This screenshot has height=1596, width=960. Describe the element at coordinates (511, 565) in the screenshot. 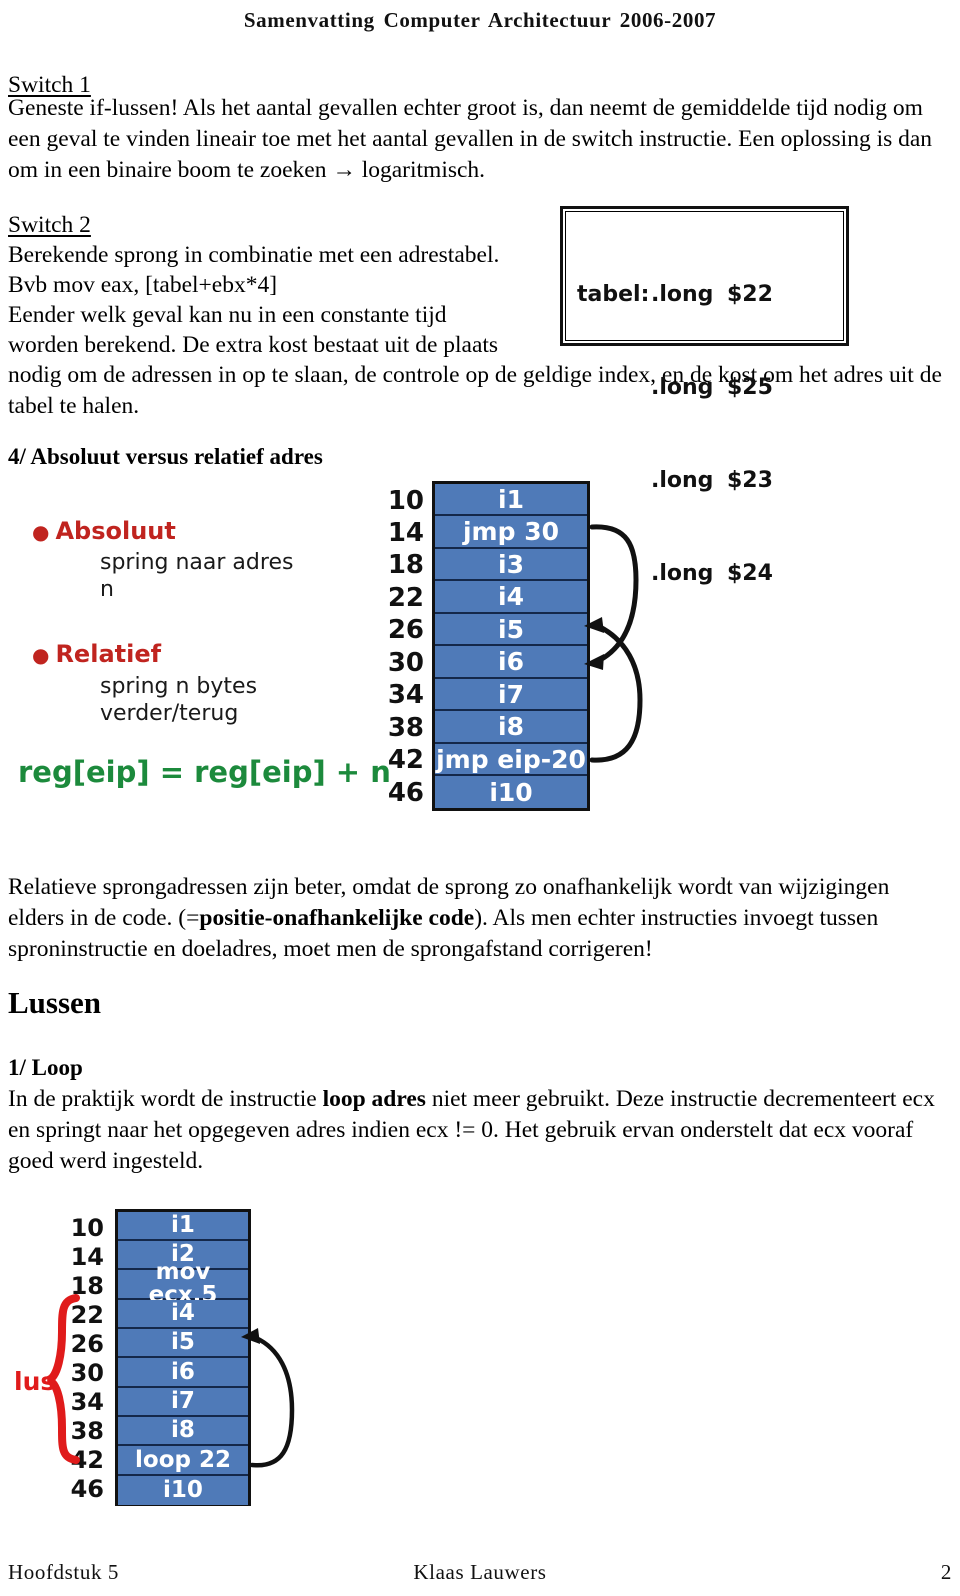

I see `memory-cell: i3` at that location.